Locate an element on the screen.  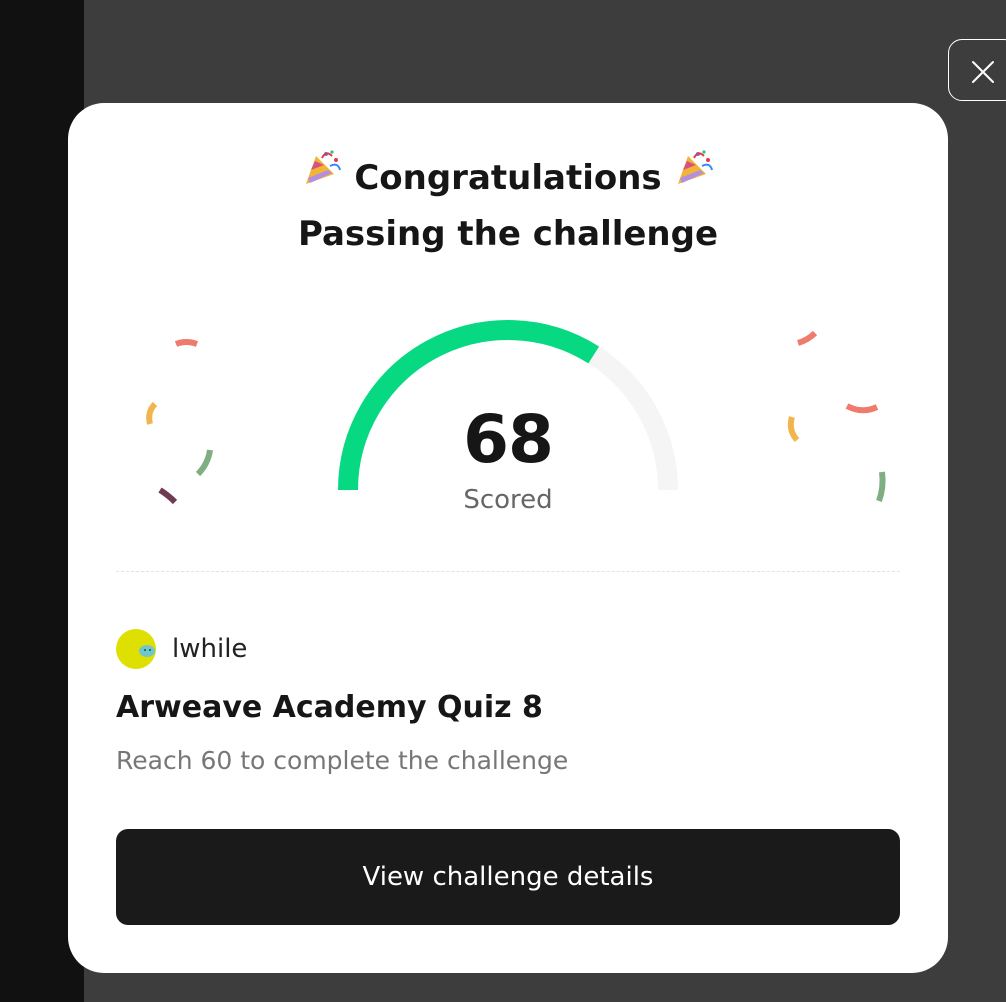
section-divider is located at coordinates (508, 571).